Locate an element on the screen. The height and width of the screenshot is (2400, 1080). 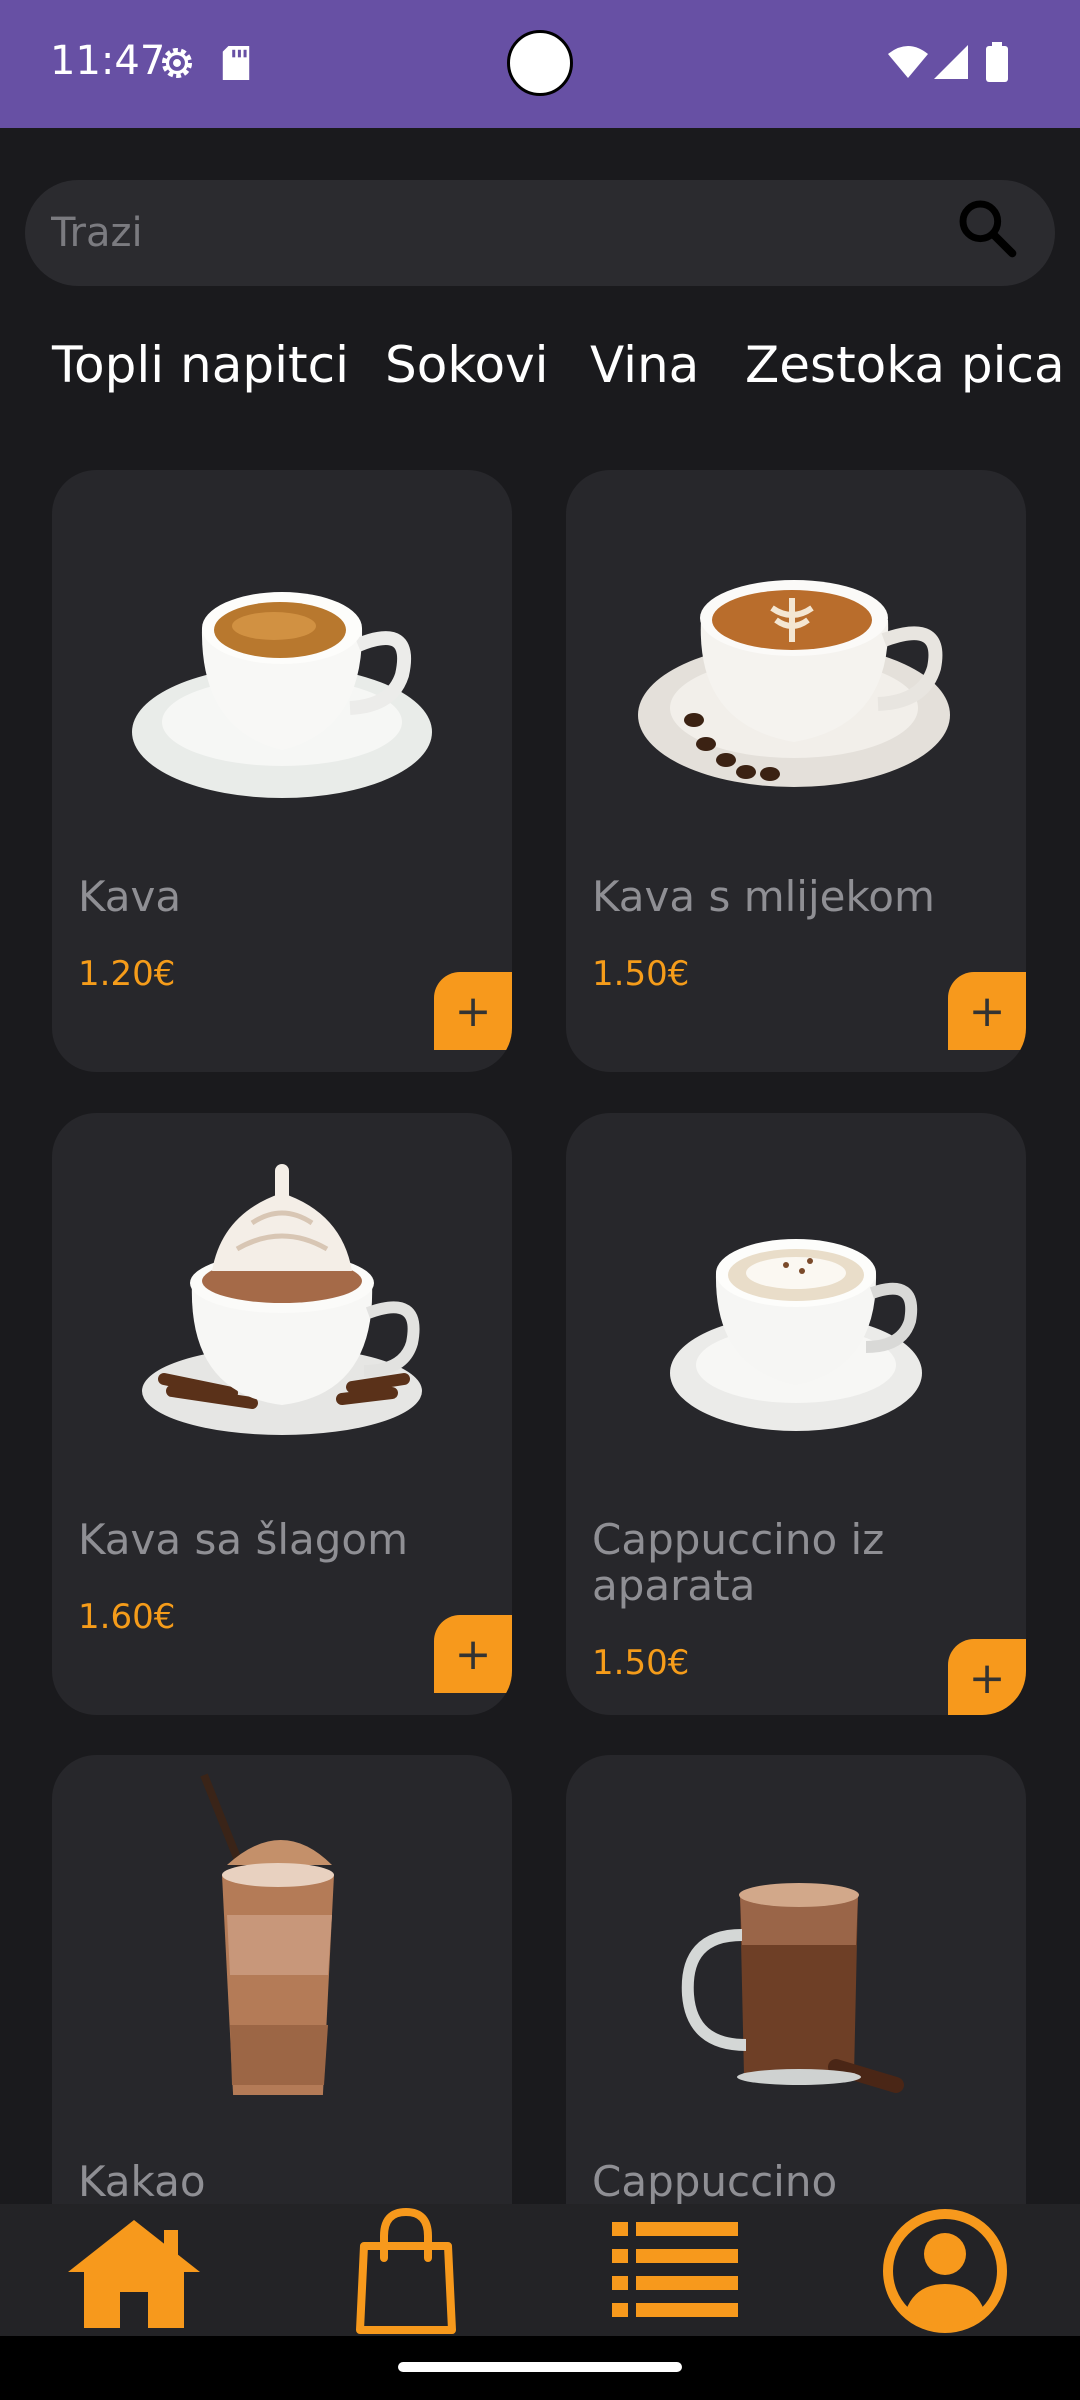
product-price: 1.60€ is located at coordinates (127, 1617).